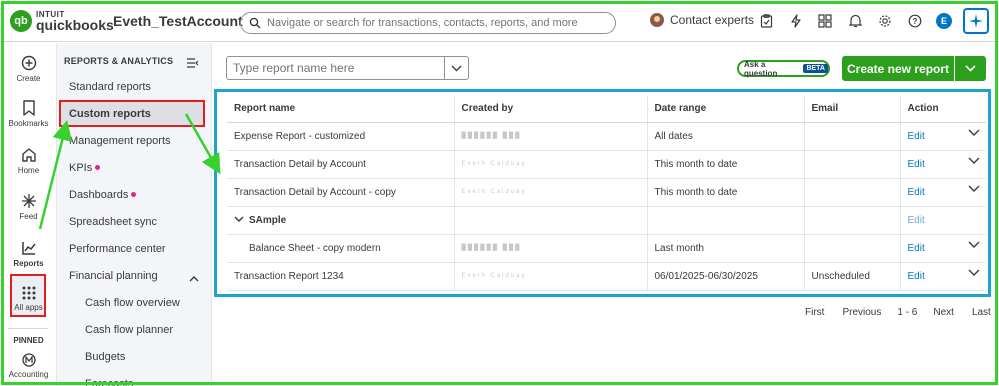  I want to click on date-range-cell: All dates, so click(726, 136).